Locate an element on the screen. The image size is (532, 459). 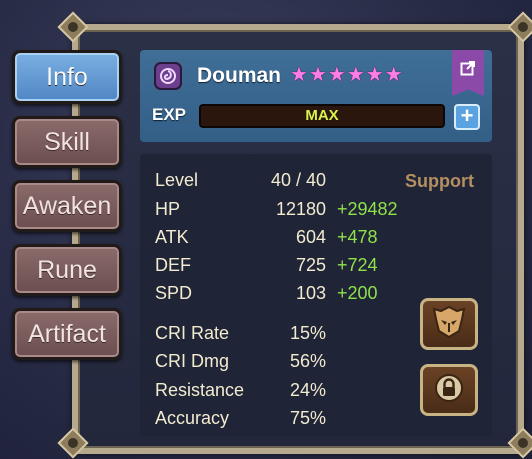
stat-bonus: +29482 is located at coordinates (367, 209).